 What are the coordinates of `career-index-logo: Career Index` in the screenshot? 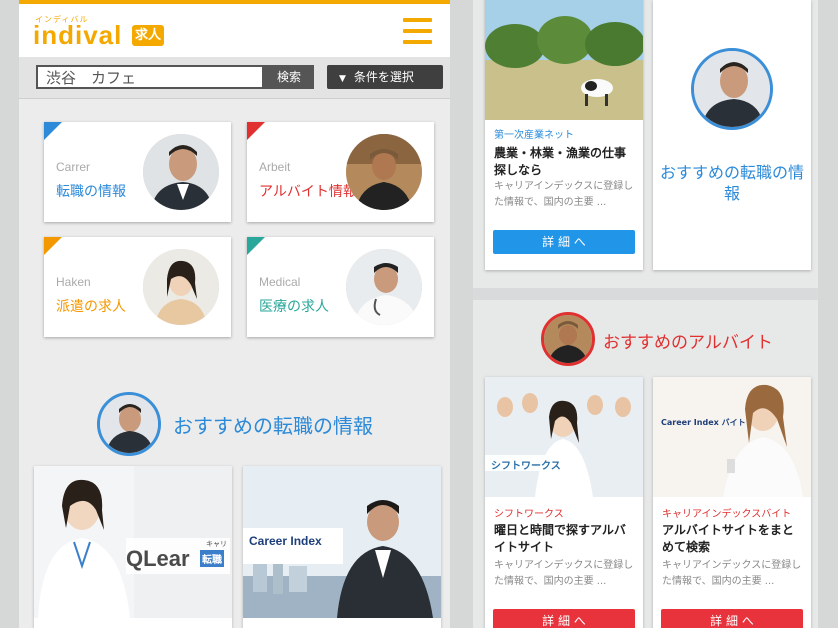 It's located at (285, 541).